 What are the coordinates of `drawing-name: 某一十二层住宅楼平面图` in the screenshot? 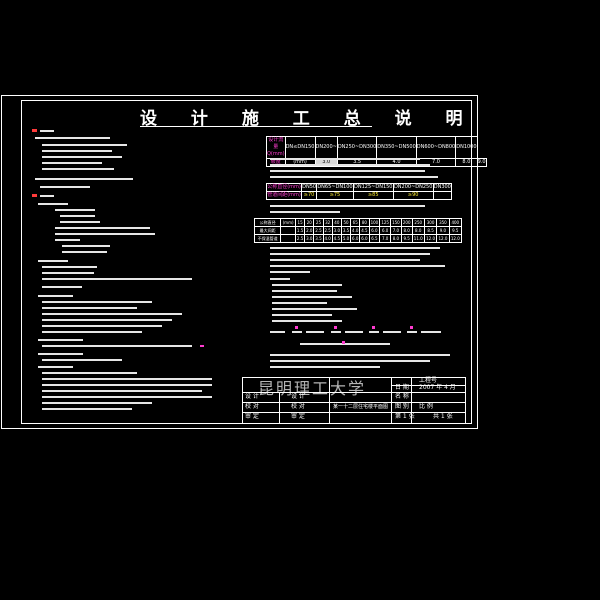 It's located at (361, 407).